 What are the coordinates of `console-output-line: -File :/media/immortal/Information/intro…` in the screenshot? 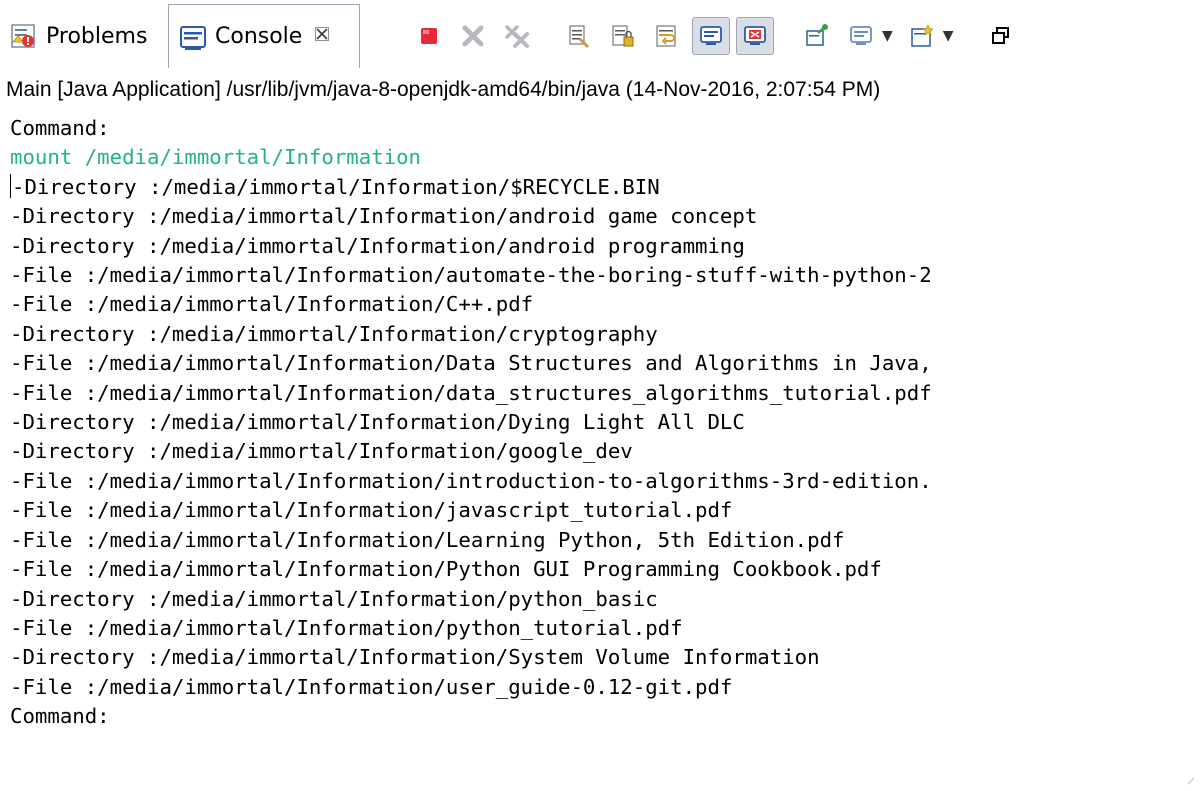 It's located at (600, 481).